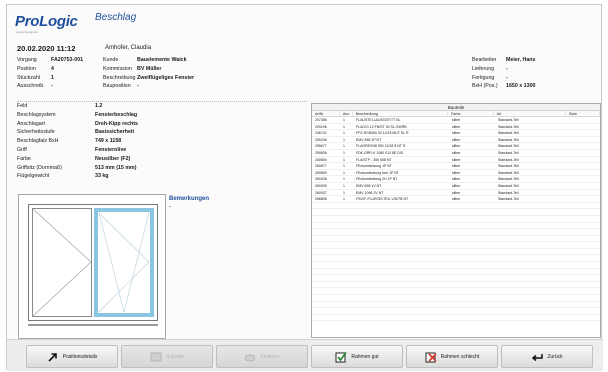  Describe the element at coordinates (507, 77) in the screenshot. I see `production-value: -` at that location.